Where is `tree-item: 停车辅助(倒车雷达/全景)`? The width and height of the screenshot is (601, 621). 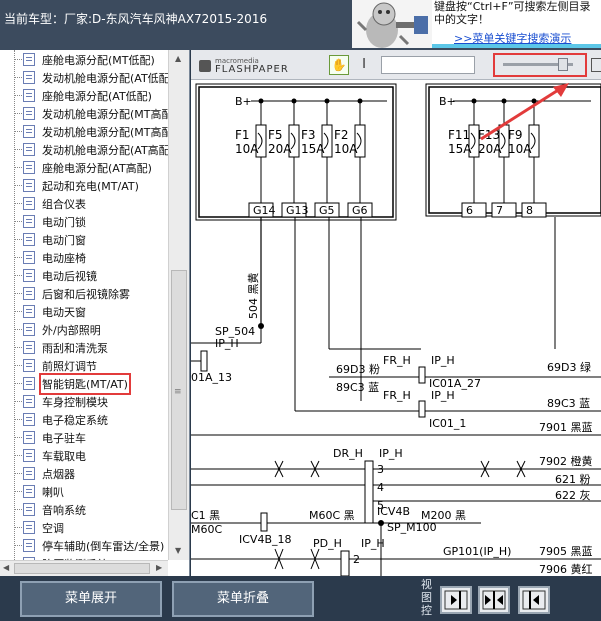
tree-item: 停车辅助(倒车雷达/全景) is located at coordinates (84, 545).